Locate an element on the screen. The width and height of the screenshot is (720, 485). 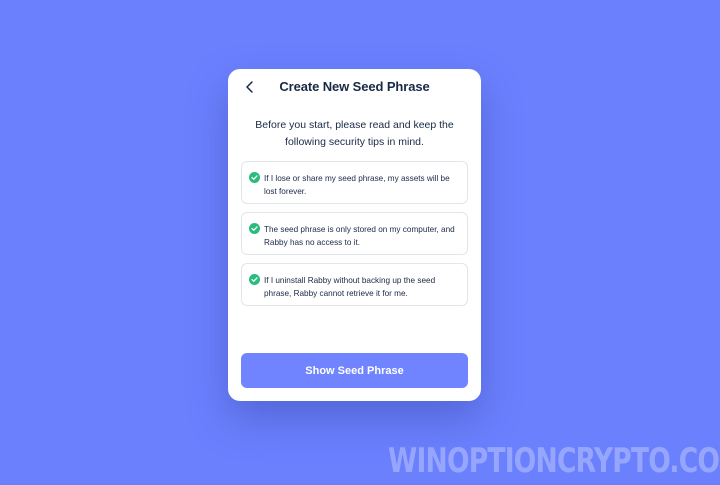
show-seed-phrase-button: Show Seed Phrase is located at coordinates (354, 370).